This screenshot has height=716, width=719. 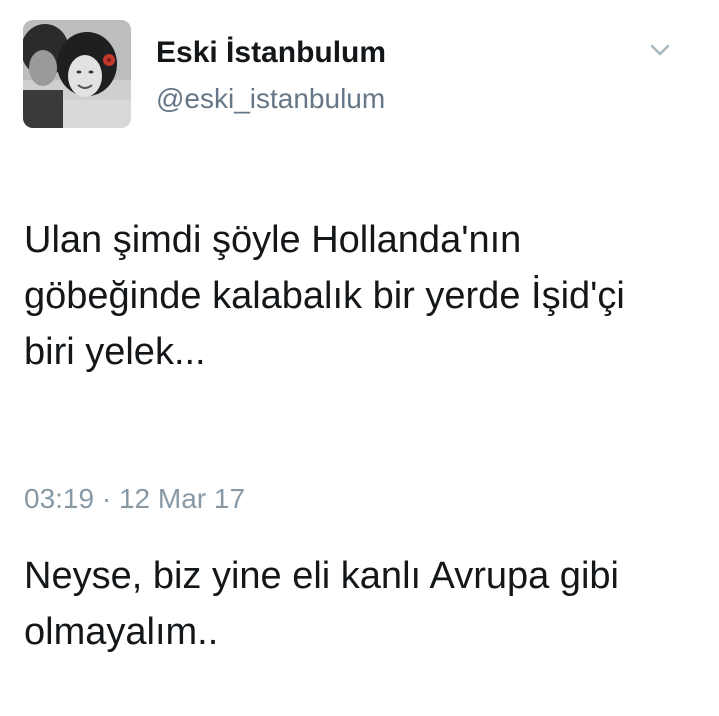 I want to click on user-handle: @eski_istanbulum, so click(x=270, y=99).